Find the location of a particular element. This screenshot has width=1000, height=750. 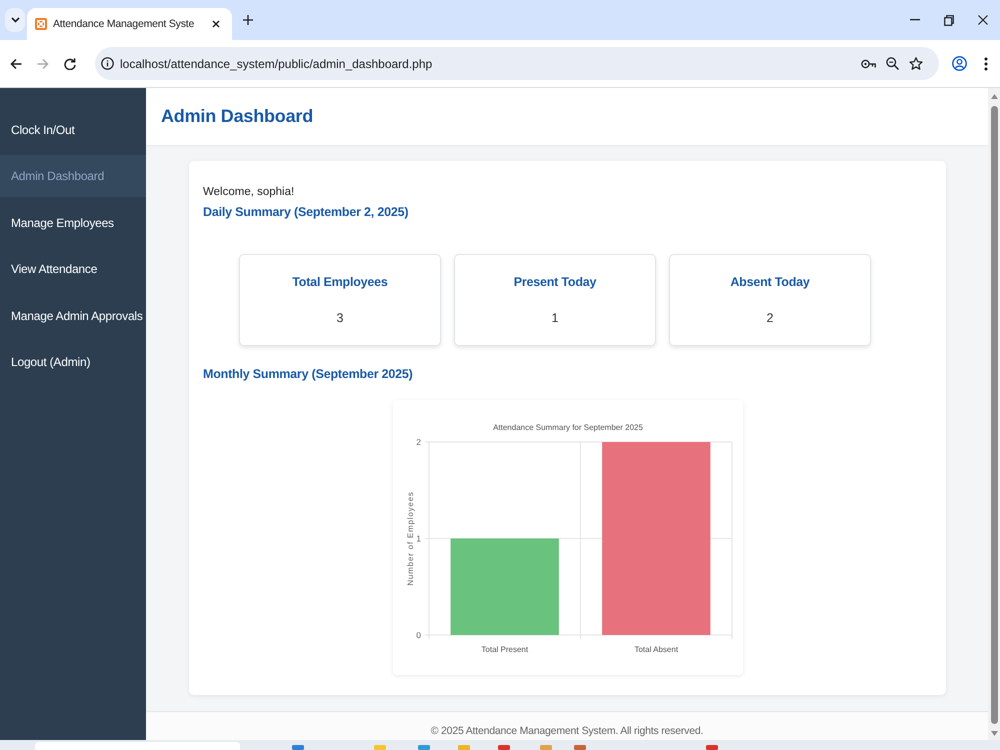

key-icon is located at coordinates (868, 63).